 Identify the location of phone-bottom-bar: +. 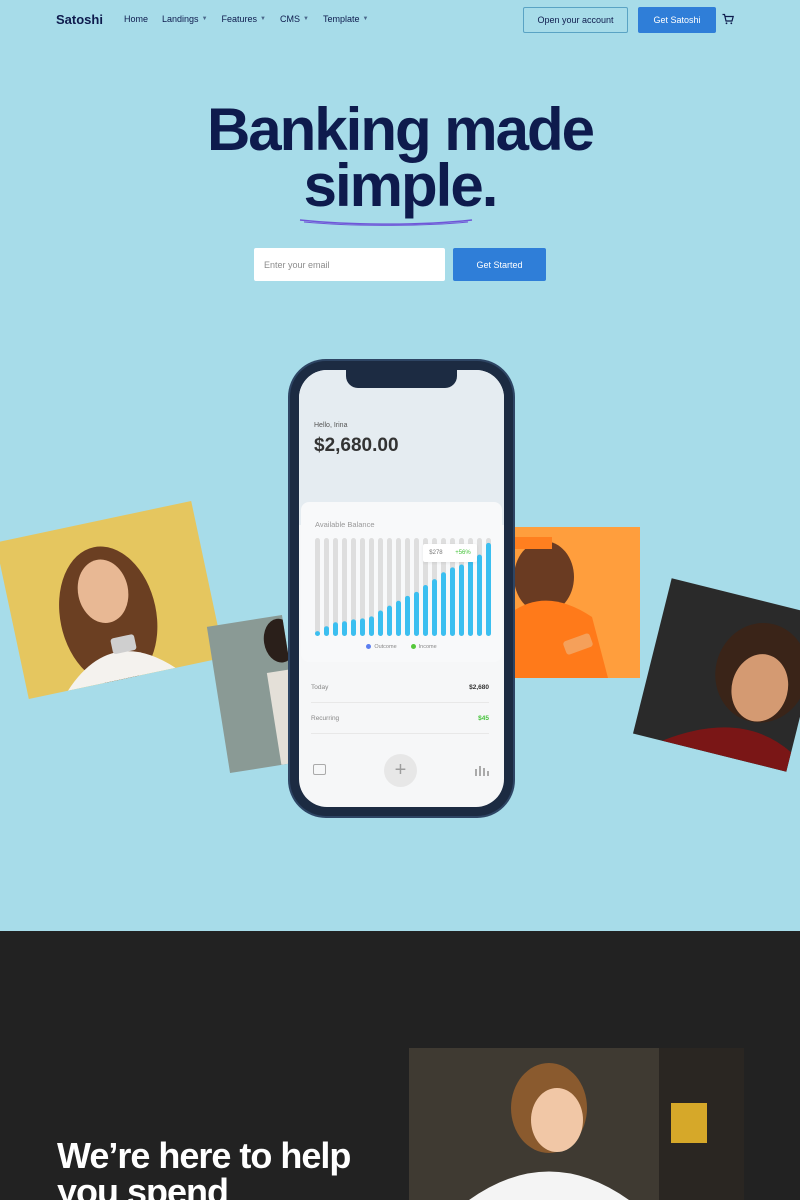
(401, 773).